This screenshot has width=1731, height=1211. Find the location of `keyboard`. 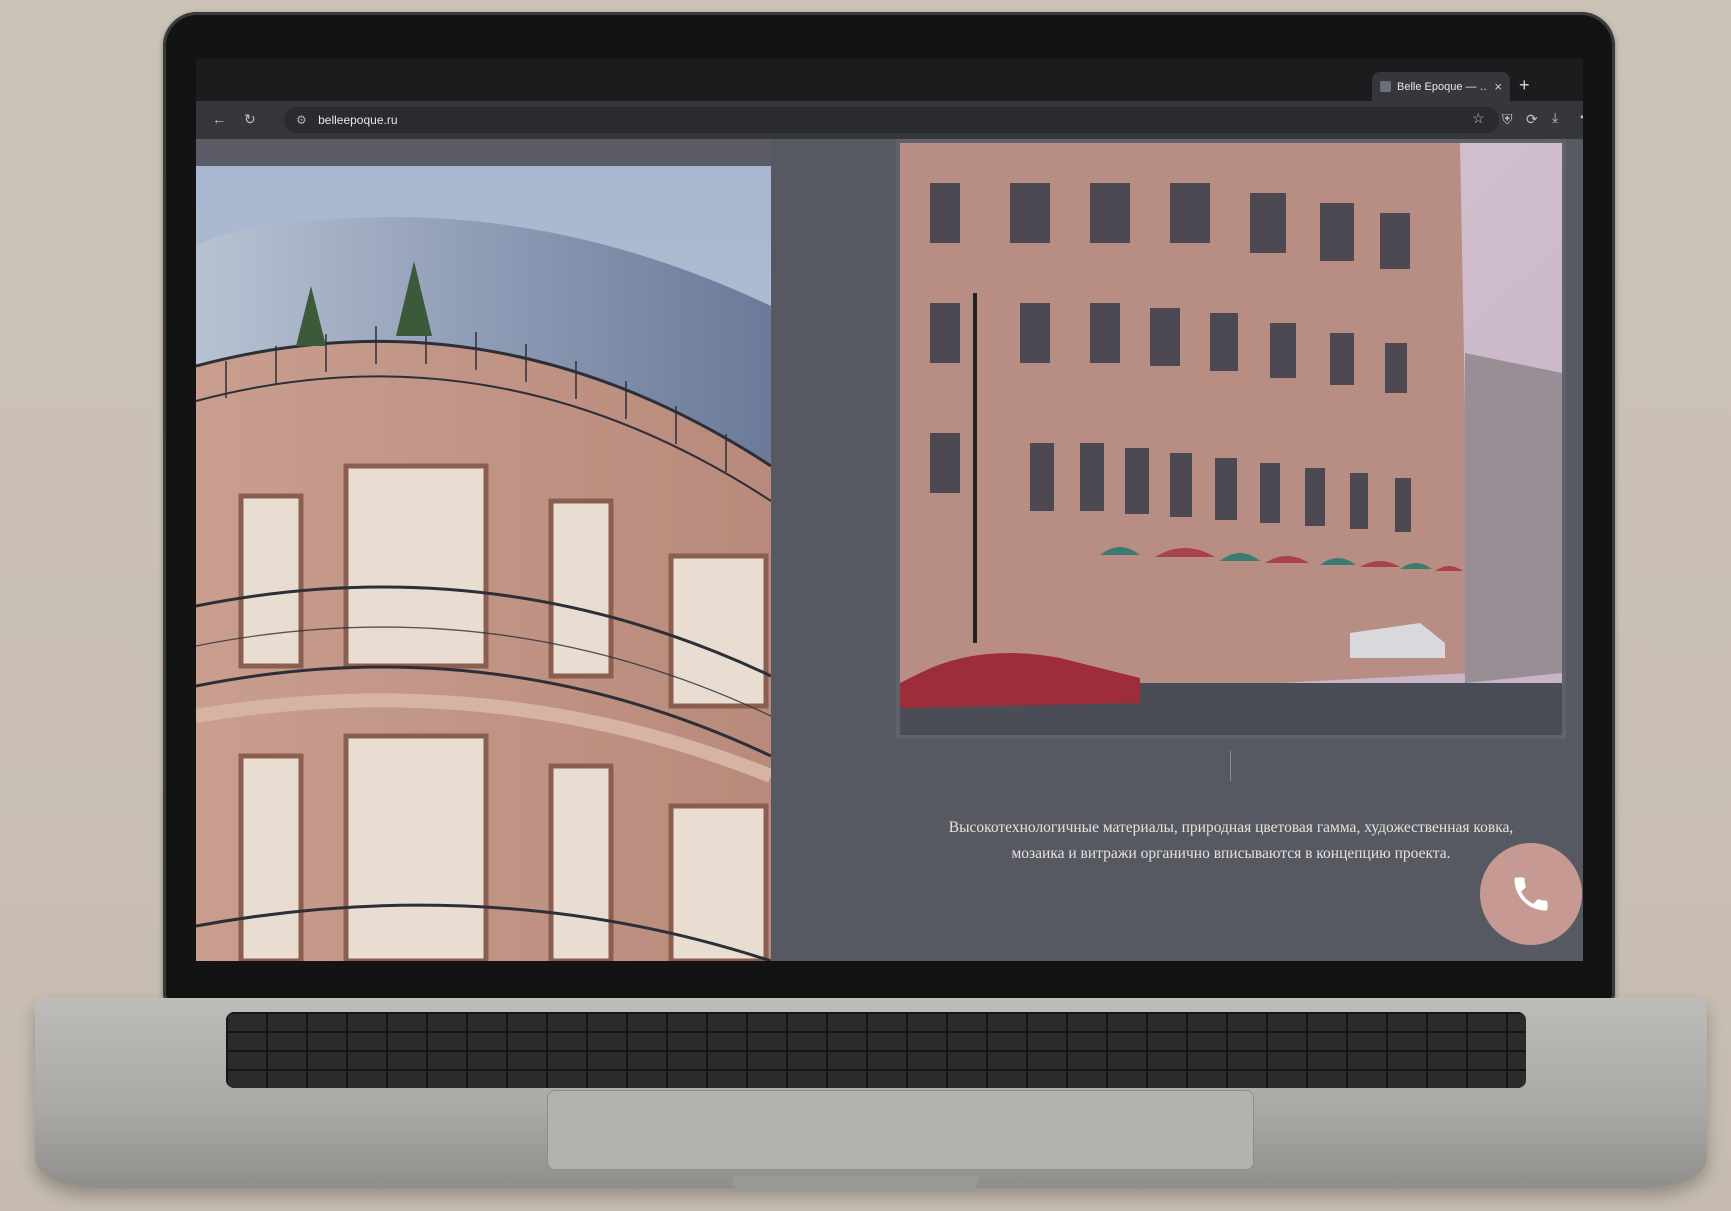

keyboard is located at coordinates (876, 1050).